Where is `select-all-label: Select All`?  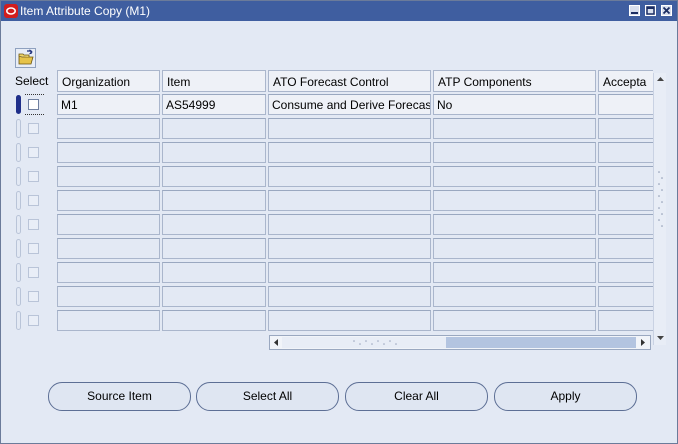 select-all-label: Select All is located at coordinates (267, 396).